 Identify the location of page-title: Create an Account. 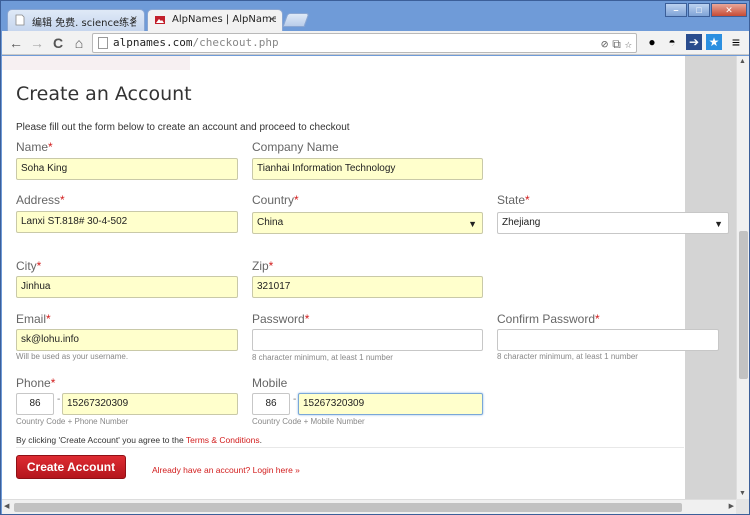
(104, 94).